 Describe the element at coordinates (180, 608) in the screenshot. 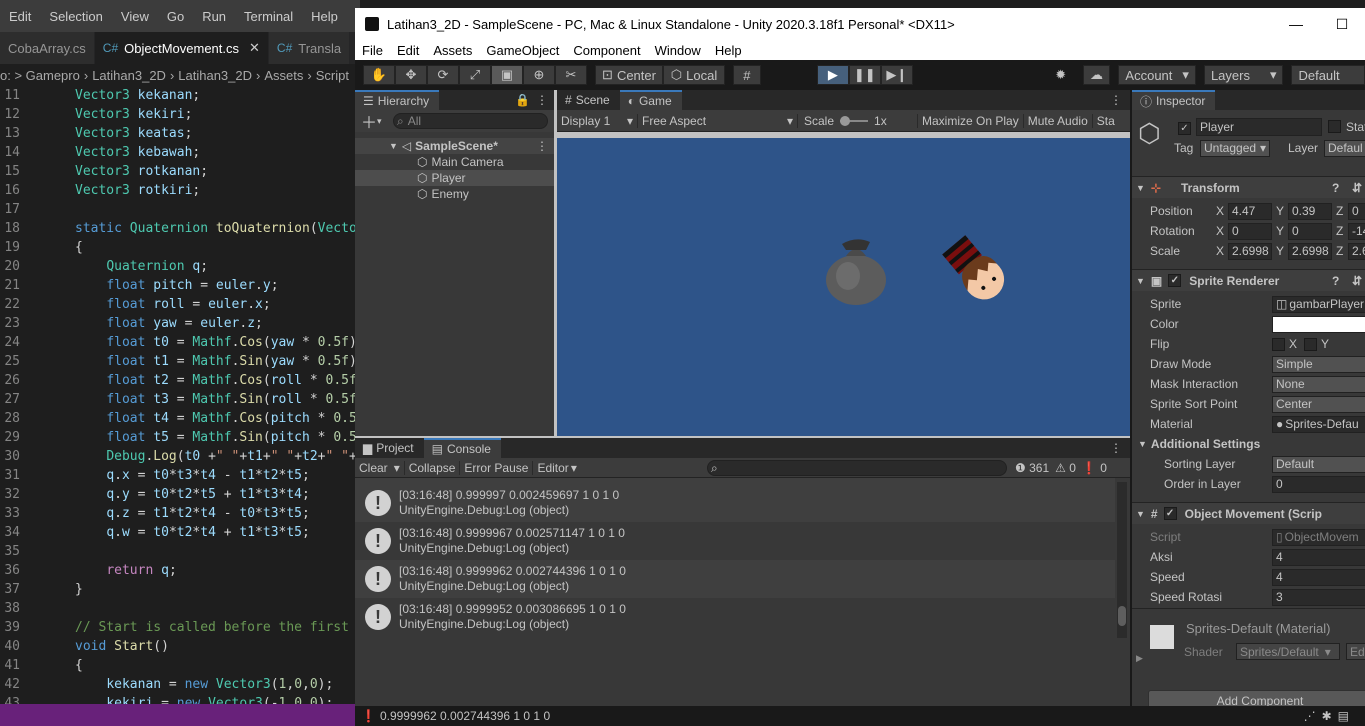

I see `code-line: 38` at that location.